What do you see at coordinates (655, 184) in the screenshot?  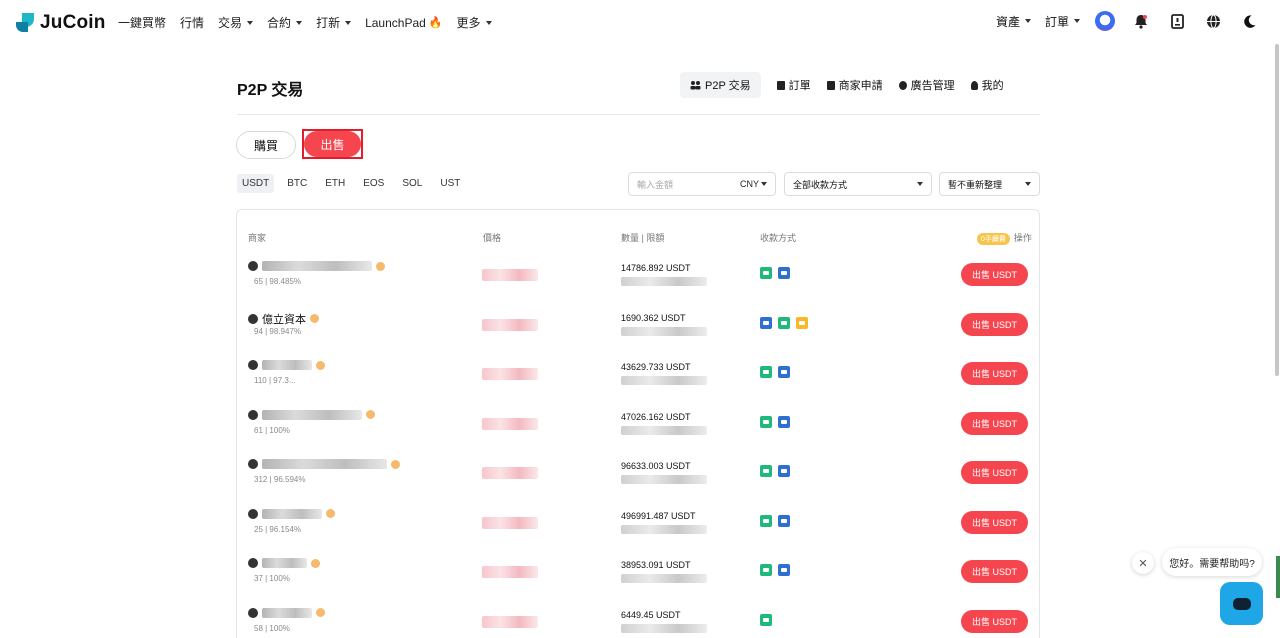 I see `amount-placeholder: 輸入金額` at bounding box center [655, 184].